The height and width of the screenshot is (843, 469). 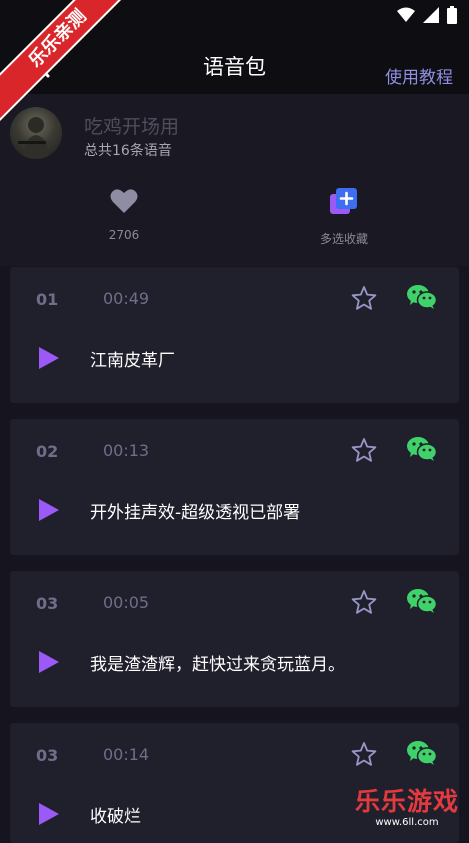 I want to click on wifi-icon, so click(x=406, y=14).